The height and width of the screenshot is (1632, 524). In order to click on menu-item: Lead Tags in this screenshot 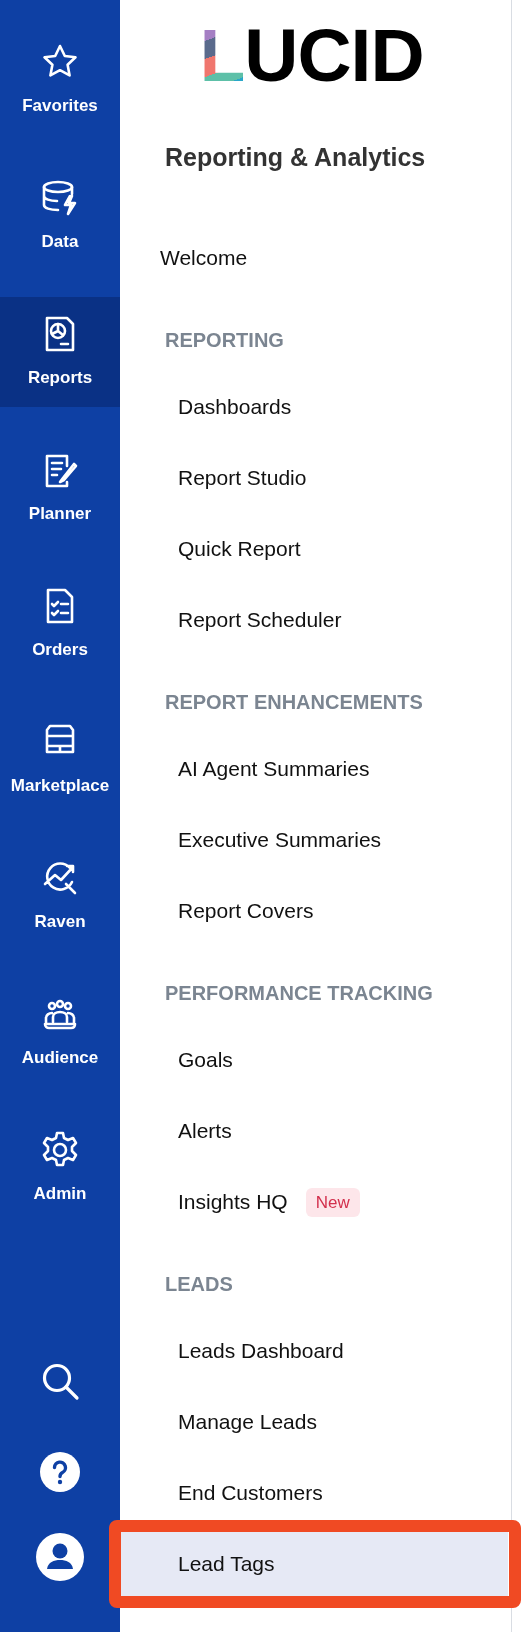, I will do `click(314, 1564)`.